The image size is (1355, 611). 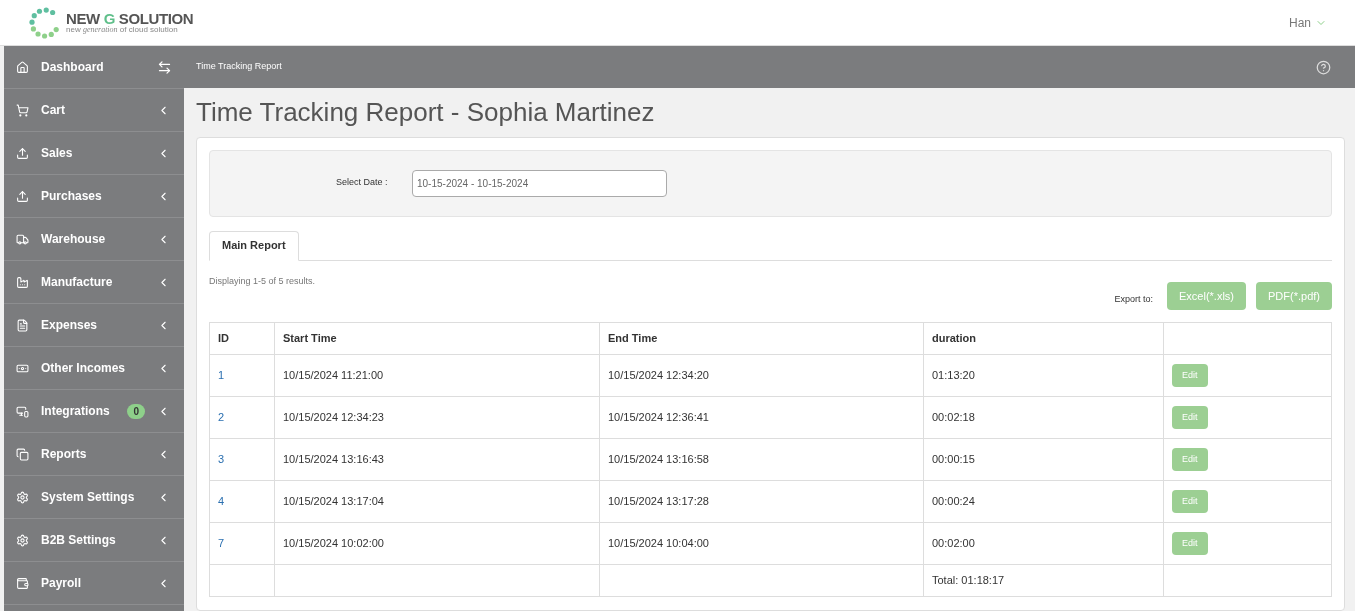 I want to click on sidebar-item: B2B Settings, so click(x=94, y=540).